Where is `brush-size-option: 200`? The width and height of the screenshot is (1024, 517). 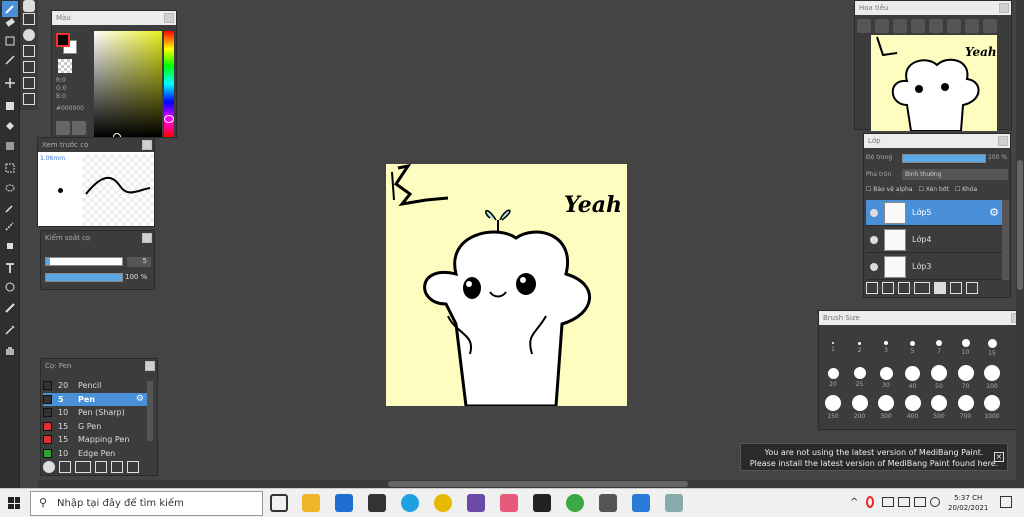 brush-size-option: 200 is located at coordinates (860, 405).